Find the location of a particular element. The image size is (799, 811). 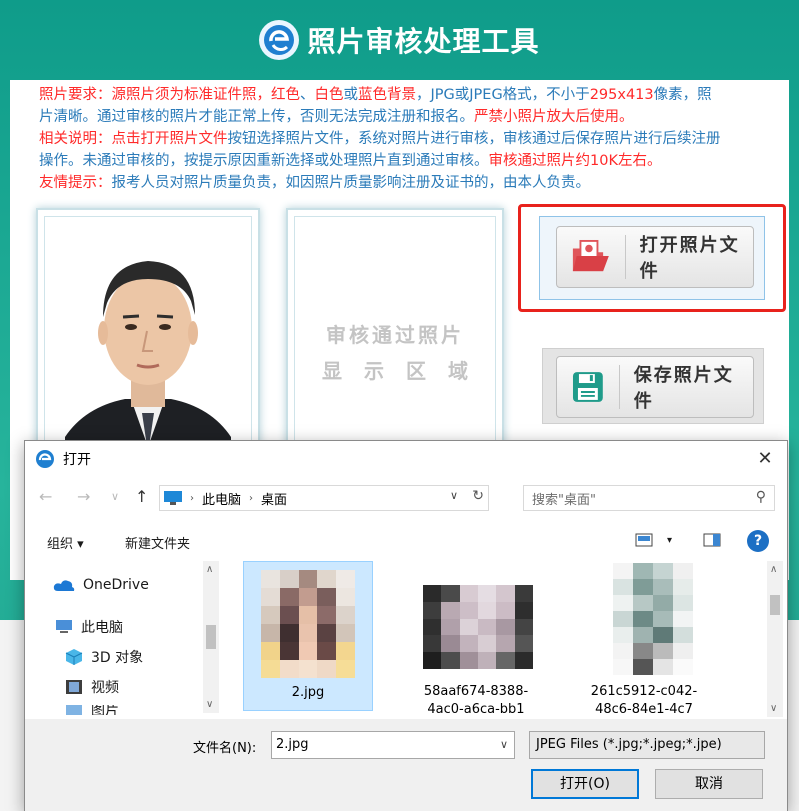

notice-white-color: 白色 is located at coordinates (329, 95).